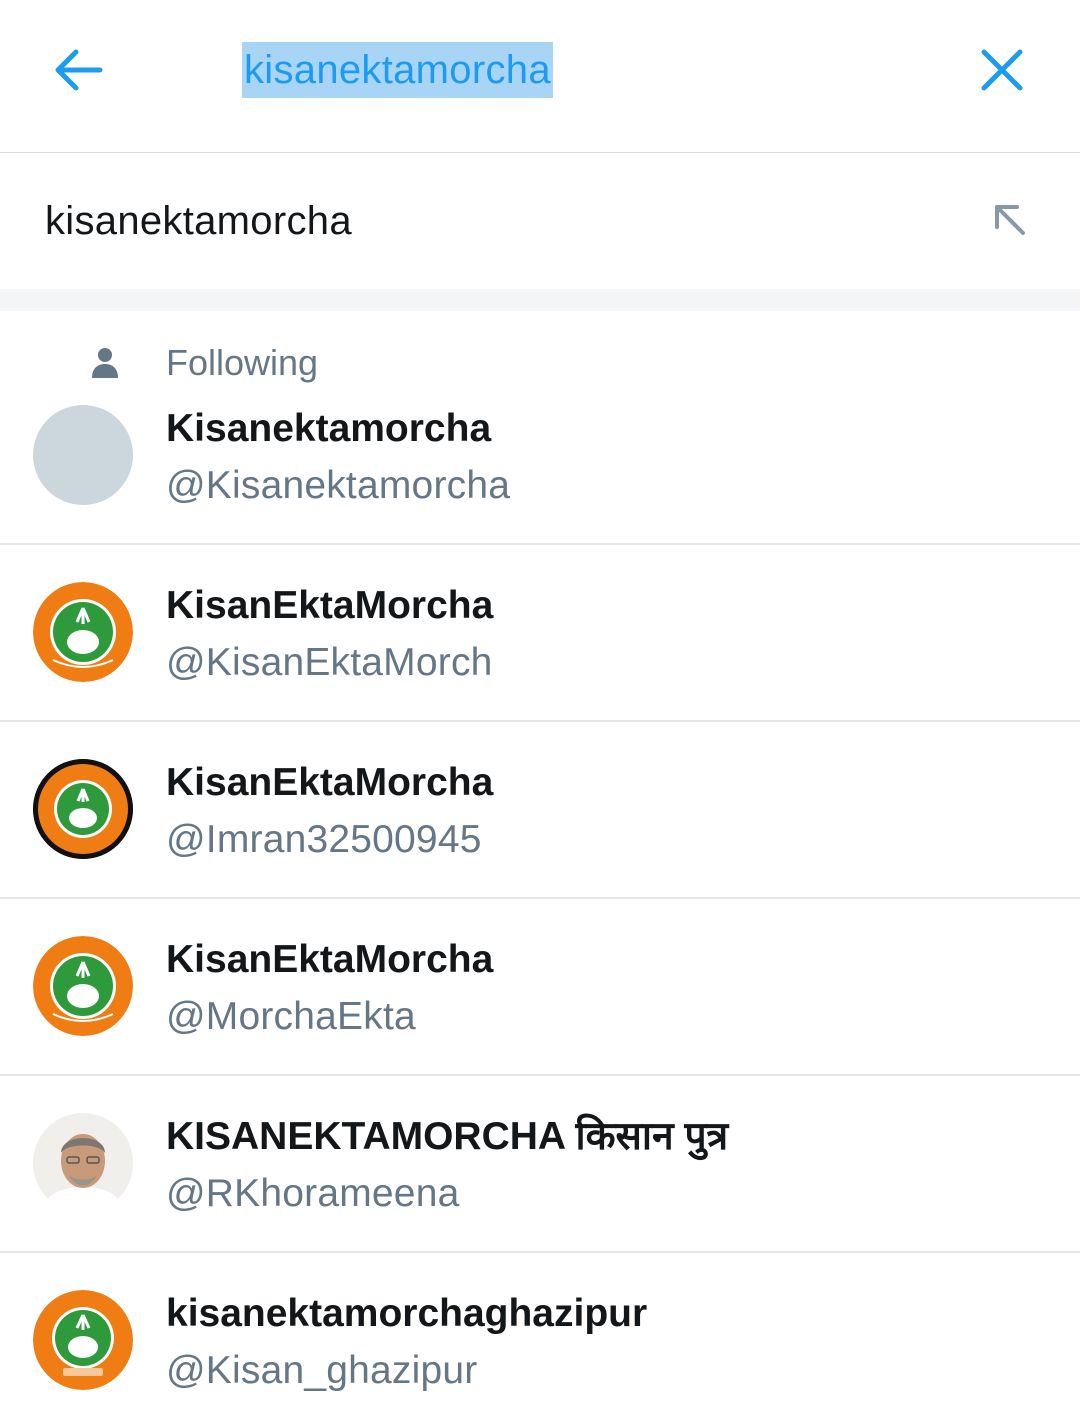 This screenshot has height=1408, width=1080. Describe the element at coordinates (540, 300) in the screenshot. I see `section-divider` at that location.